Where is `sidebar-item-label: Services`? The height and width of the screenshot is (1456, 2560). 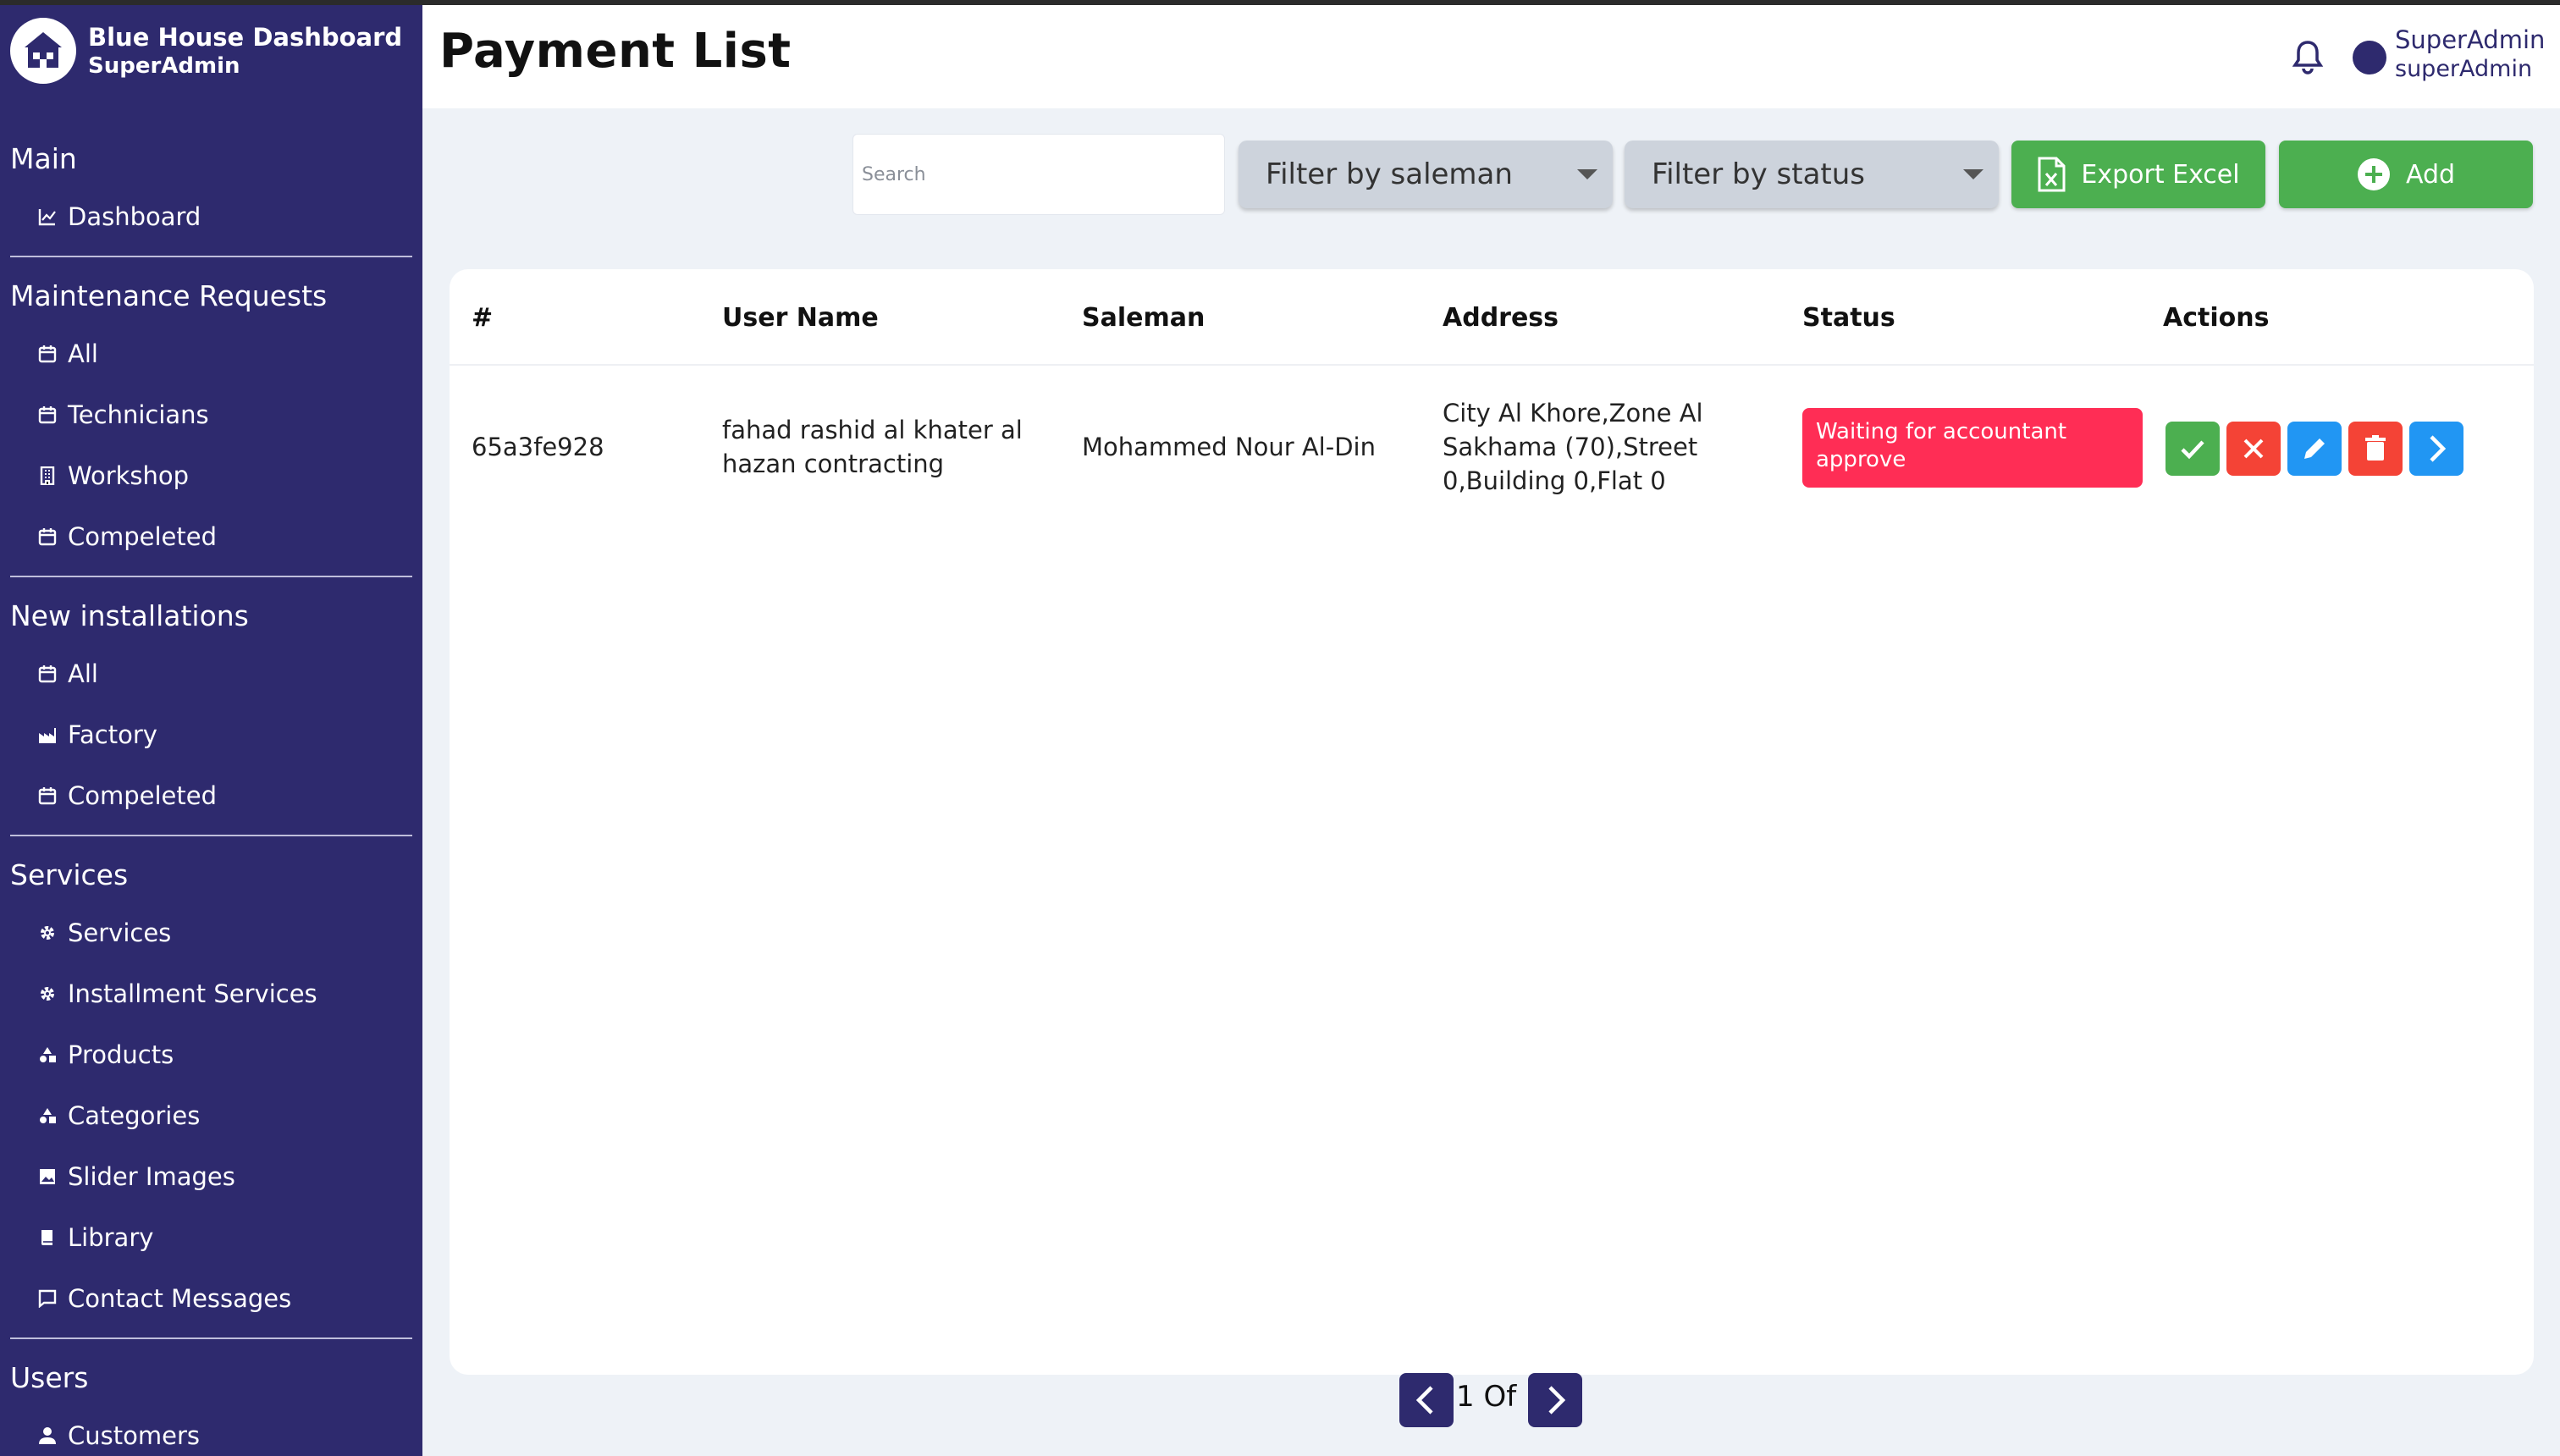 sidebar-item-label: Services is located at coordinates (120, 932).